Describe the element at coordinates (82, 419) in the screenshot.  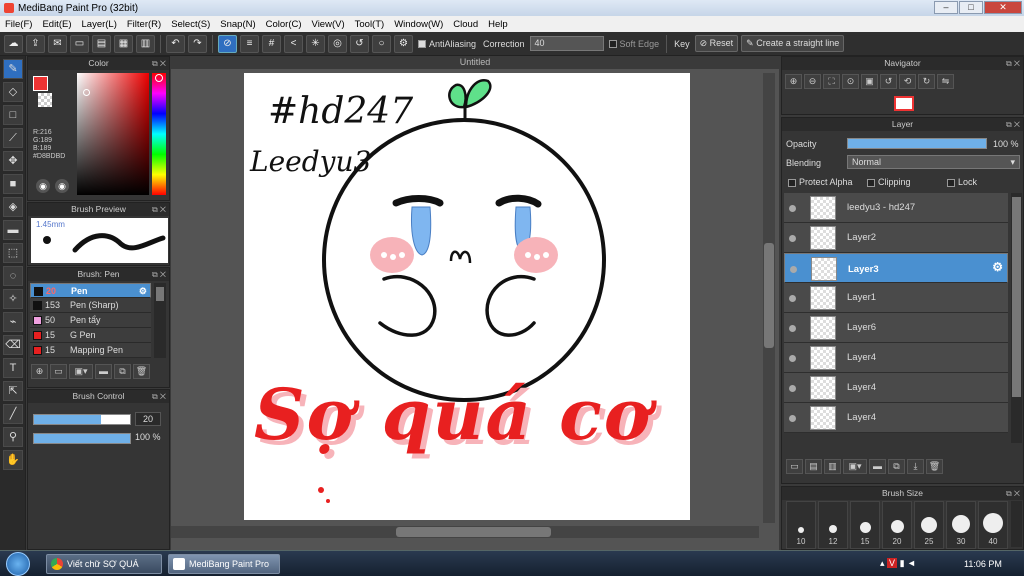
I see `brush-size-slider` at that location.